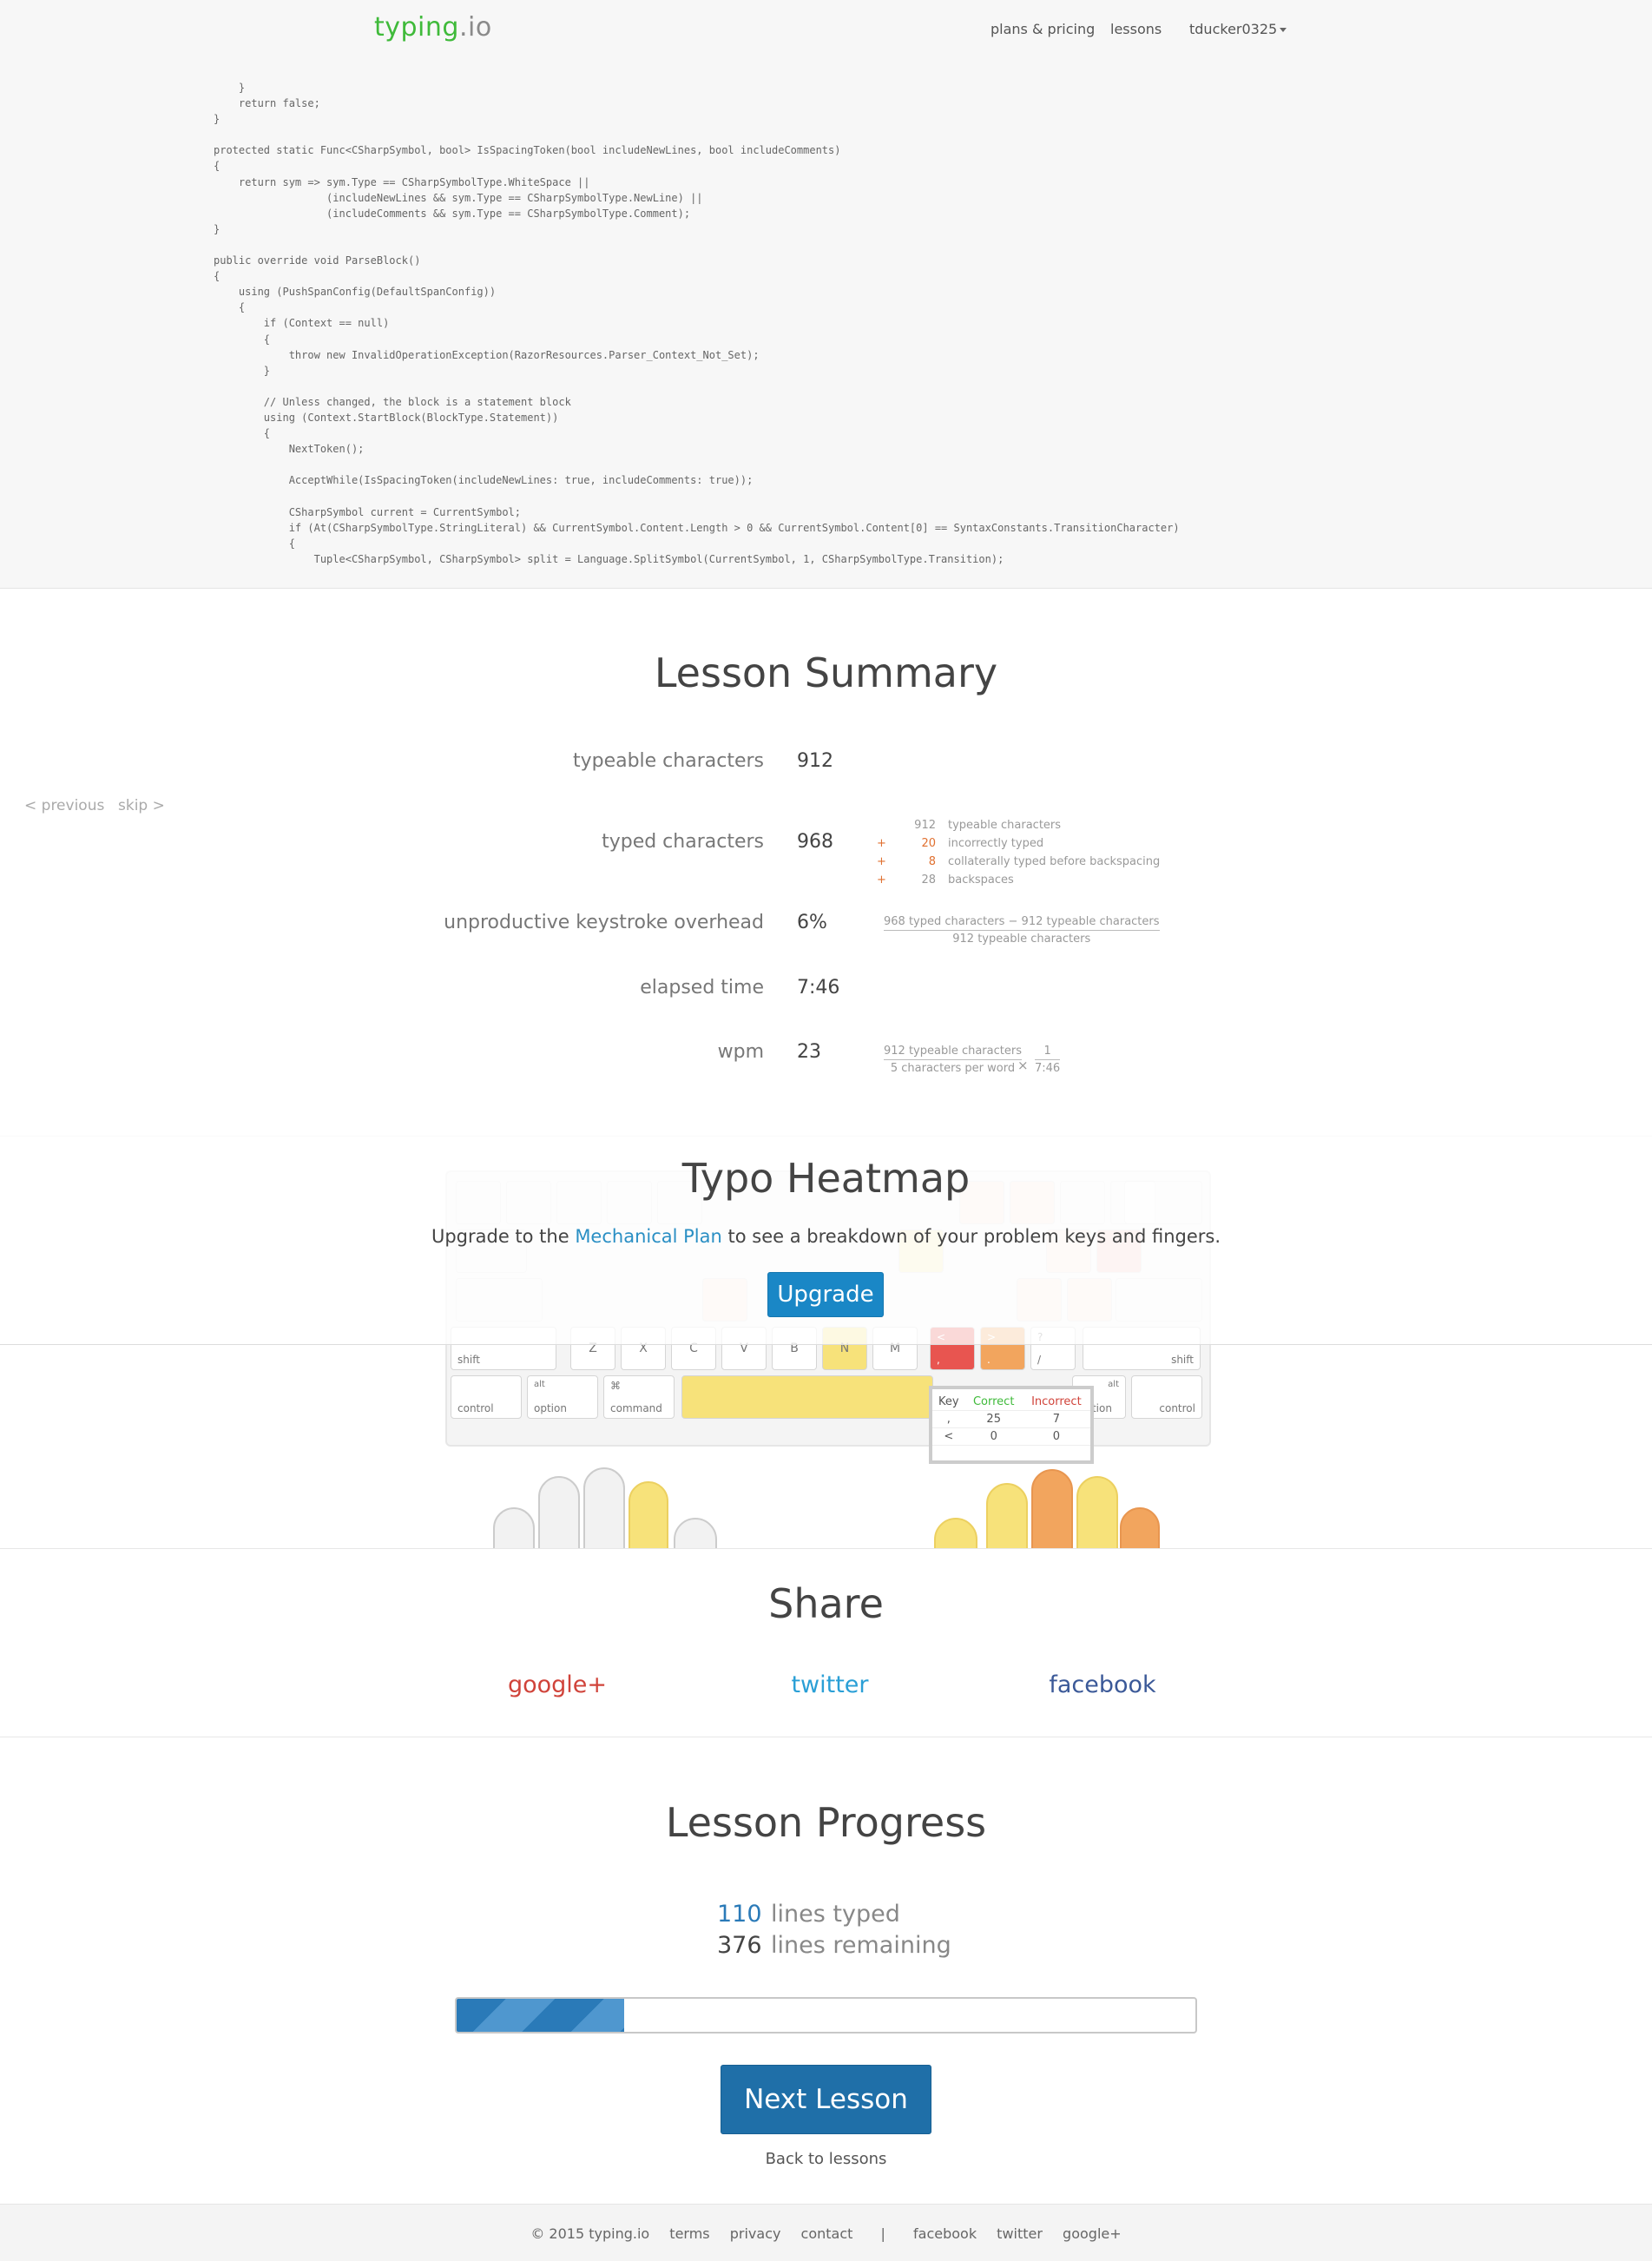  I want to click on share-facebook-link: facebook, so click(1102, 1684).